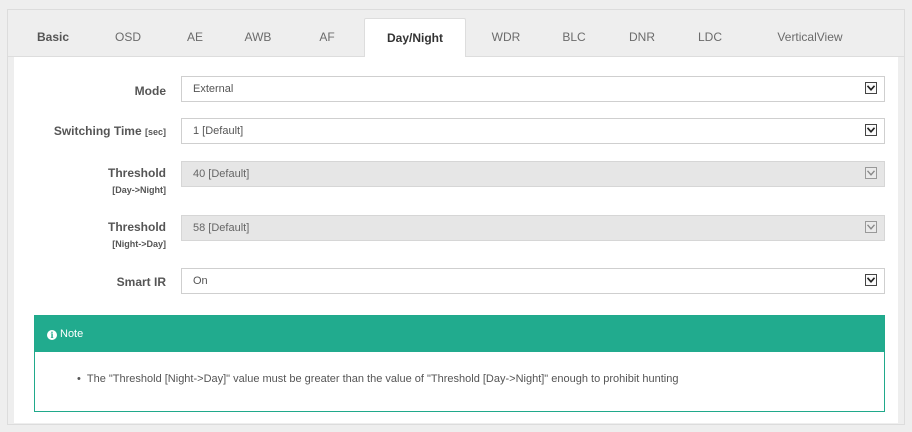 The image size is (912, 432). What do you see at coordinates (218, 131) in the screenshot?
I see `switching-time-value: 1 [Default]` at bounding box center [218, 131].